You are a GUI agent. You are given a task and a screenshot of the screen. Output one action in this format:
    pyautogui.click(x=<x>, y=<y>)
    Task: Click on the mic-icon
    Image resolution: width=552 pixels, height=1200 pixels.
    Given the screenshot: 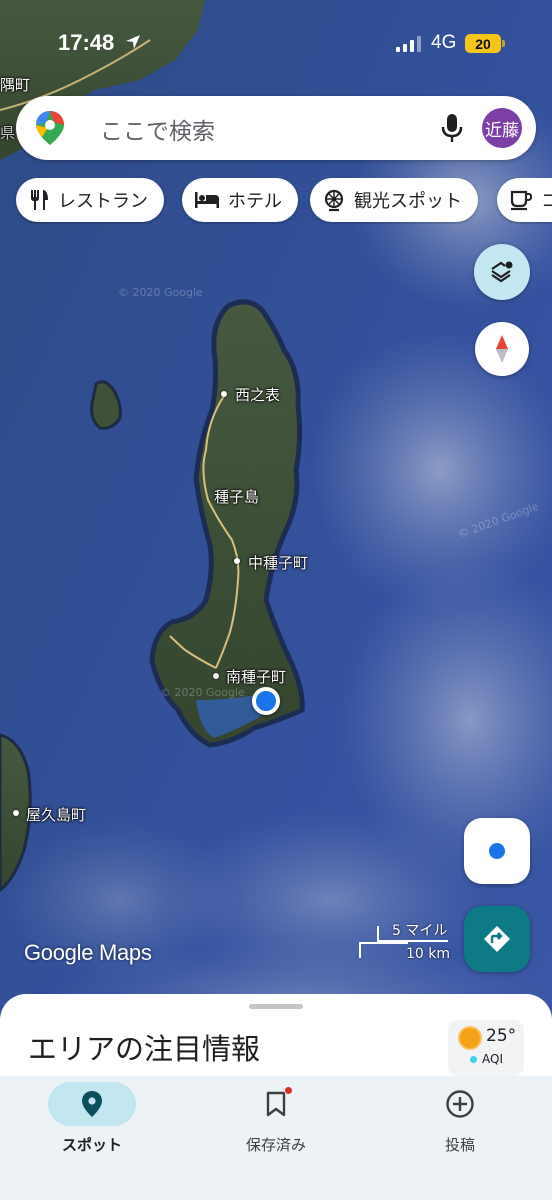 What is the action you would take?
    pyautogui.click(x=452, y=128)
    